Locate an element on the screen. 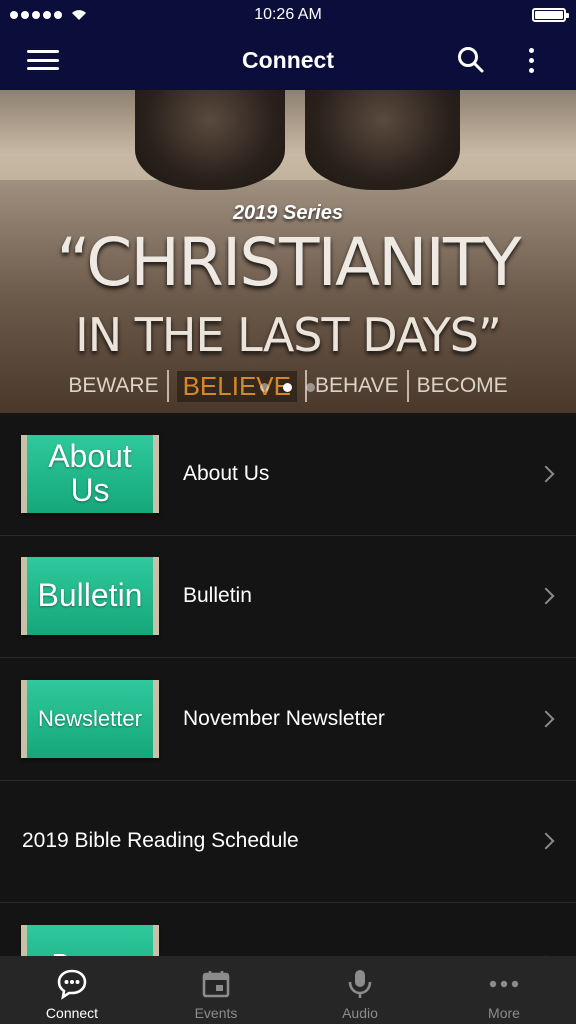 Image resolution: width=576 pixels, height=1024 pixels. kebab-icon is located at coordinates (531, 60).